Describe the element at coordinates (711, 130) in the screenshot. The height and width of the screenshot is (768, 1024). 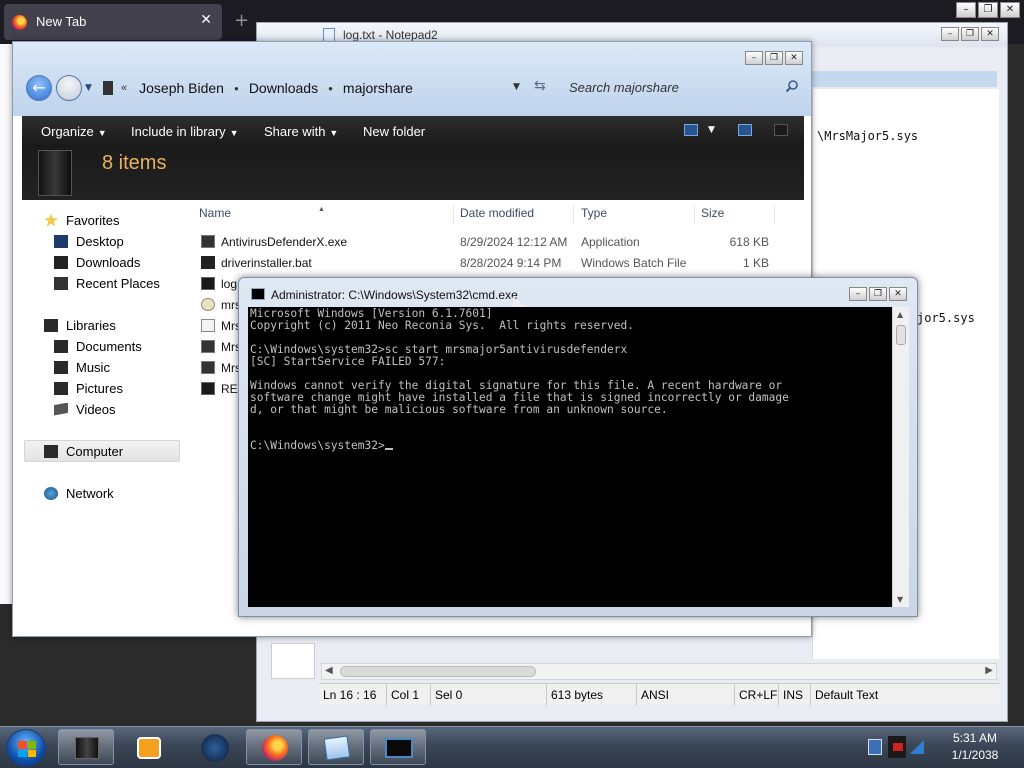
I see `view-options-dropdown-icon: ▼` at that location.